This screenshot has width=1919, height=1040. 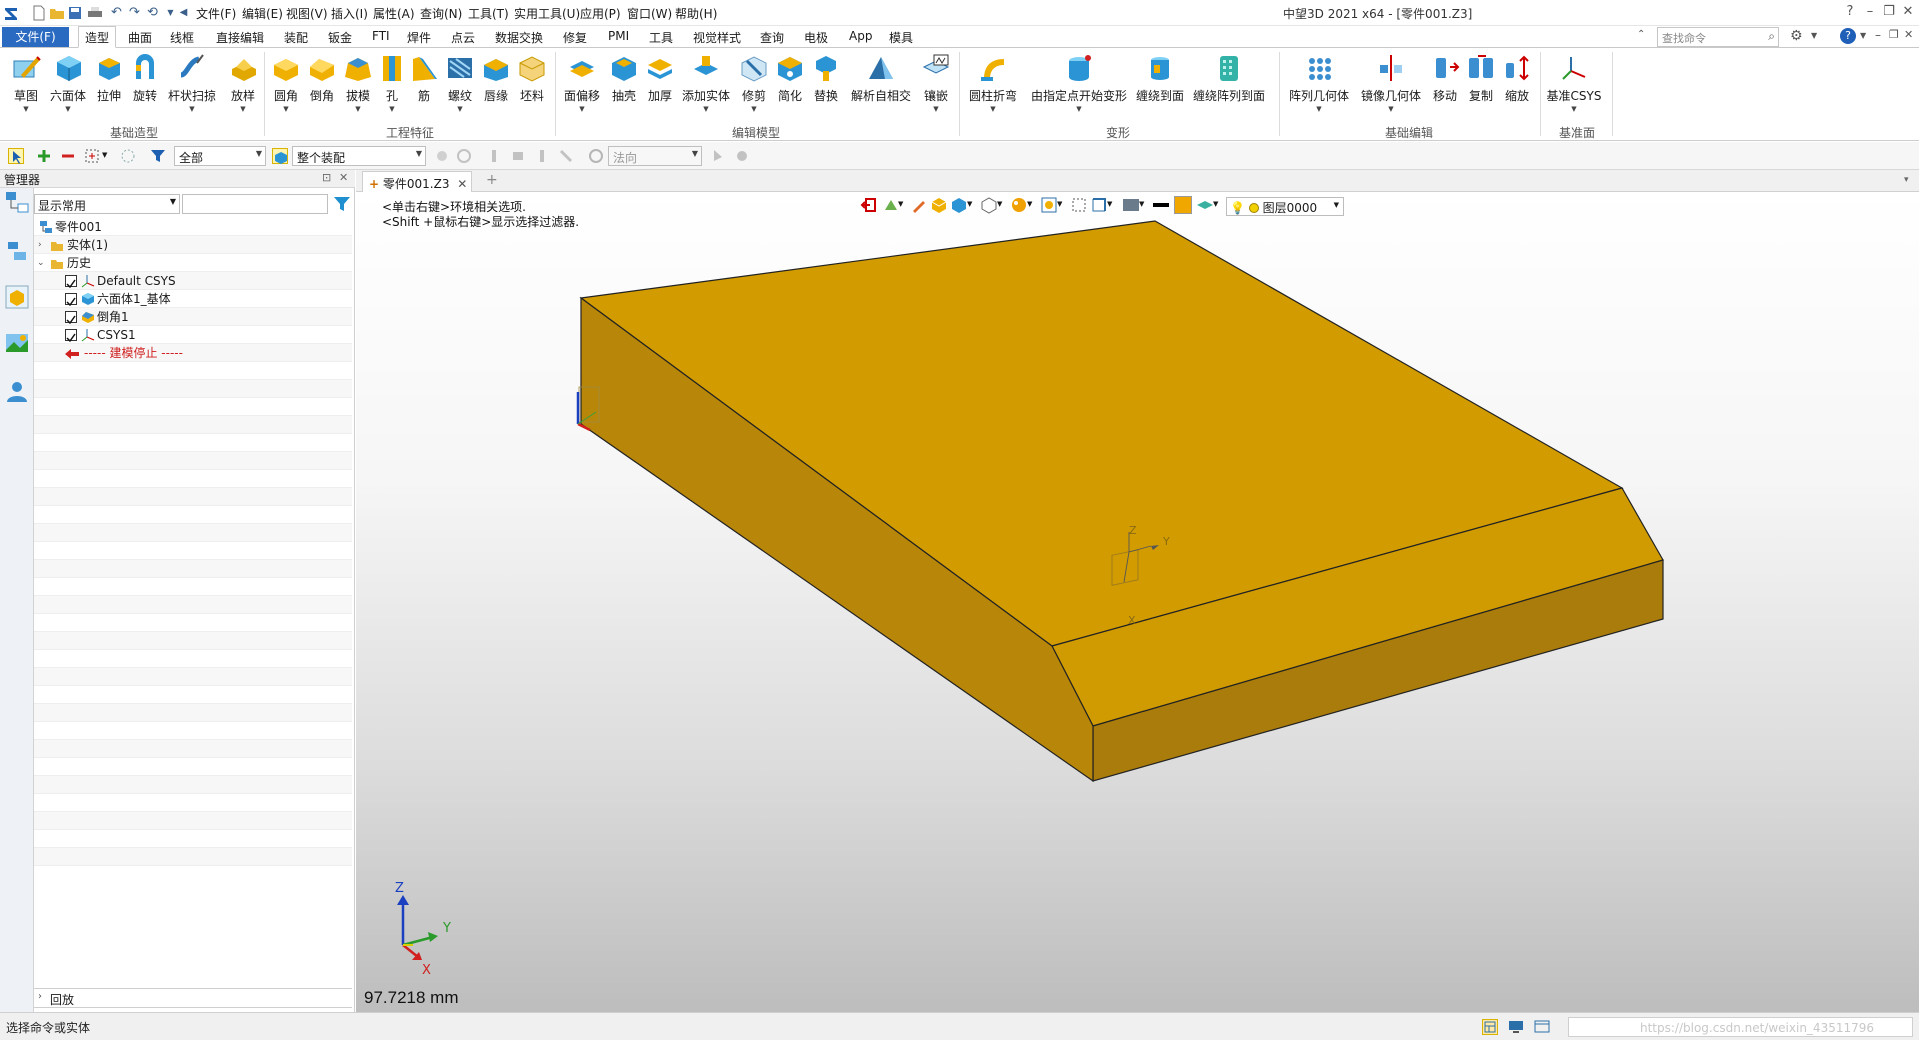 What do you see at coordinates (424, 86) in the screenshot?
I see `rib-button: 筋` at bounding box center [424, 86].